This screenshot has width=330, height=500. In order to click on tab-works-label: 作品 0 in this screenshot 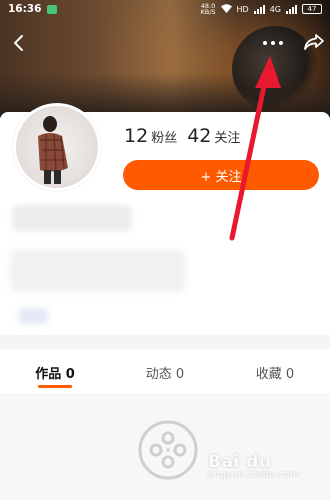, I will do `click(55, 374)`.